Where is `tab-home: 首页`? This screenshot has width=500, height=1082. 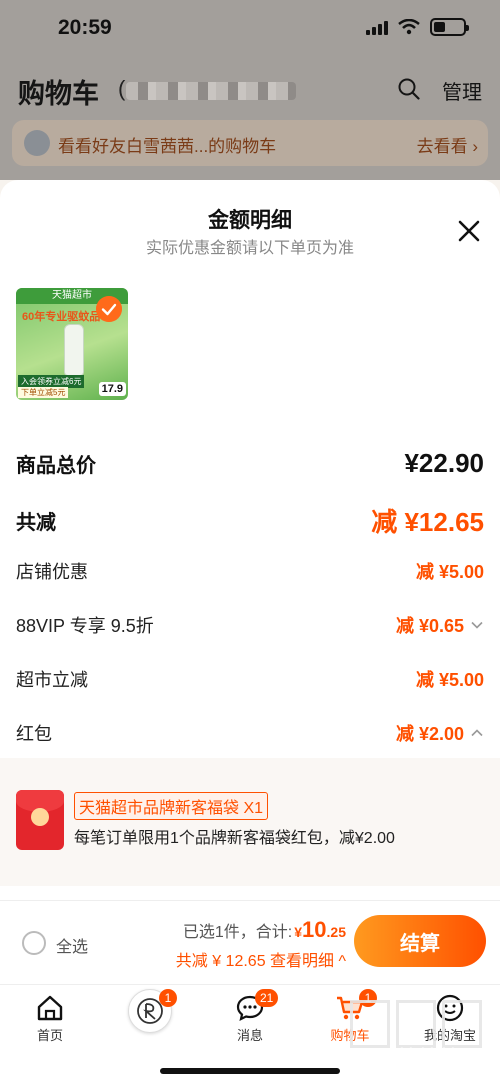
tab-home: 首页 is located at coordinates (50, 1018).